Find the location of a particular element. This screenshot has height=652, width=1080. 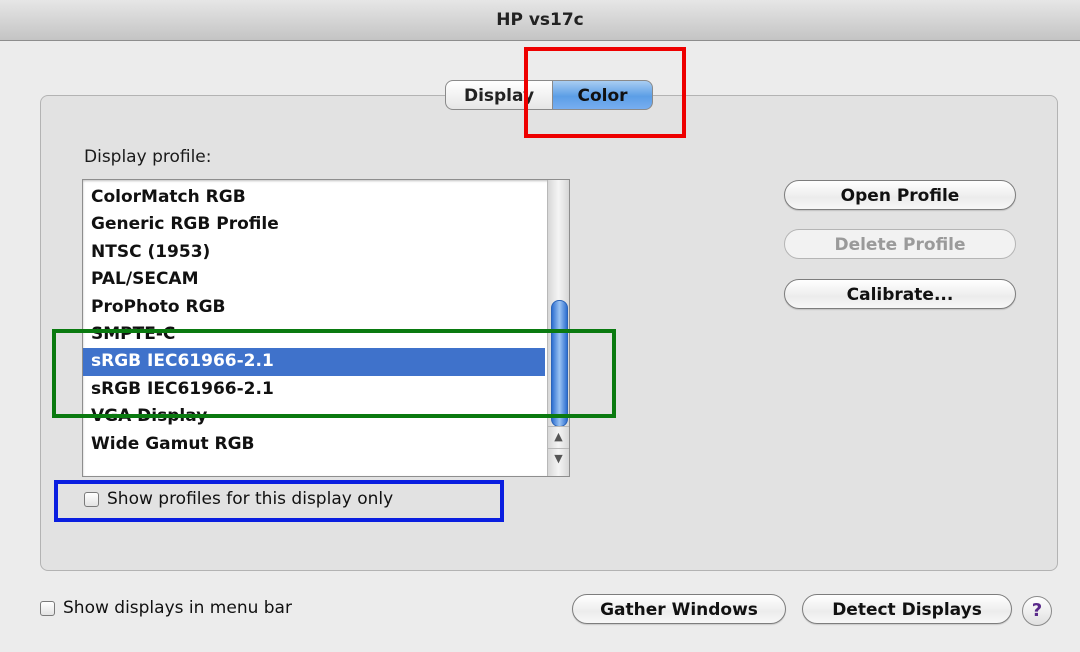

window-title: HP vs17c is located at coordinates (540, 20).